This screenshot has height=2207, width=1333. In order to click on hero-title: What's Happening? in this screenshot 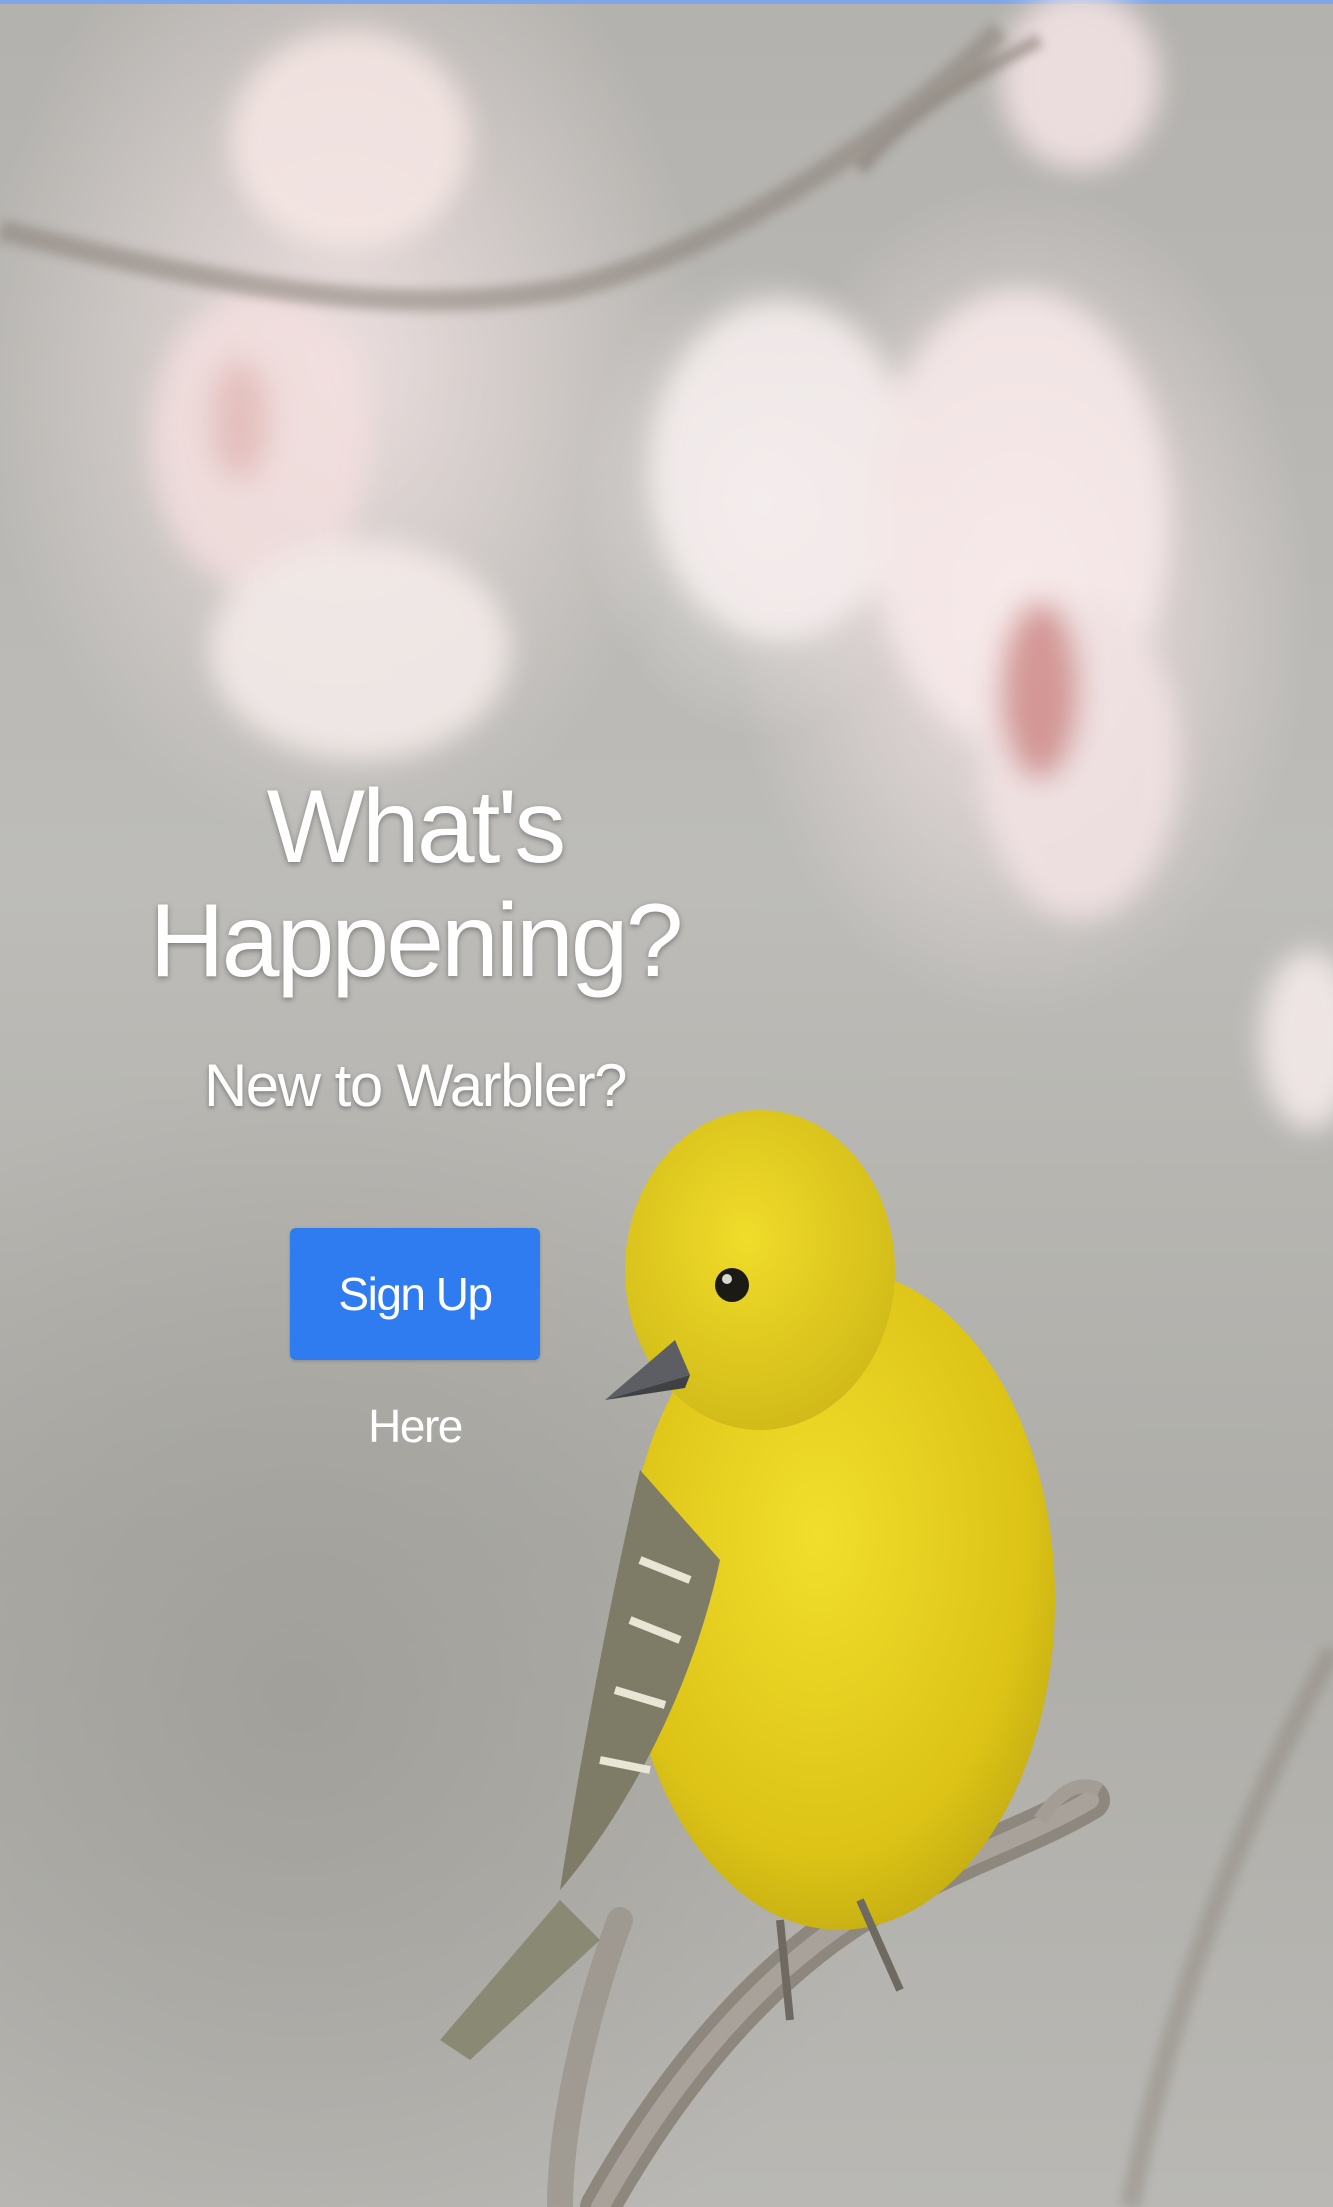, I will do `click(416, 884)`.